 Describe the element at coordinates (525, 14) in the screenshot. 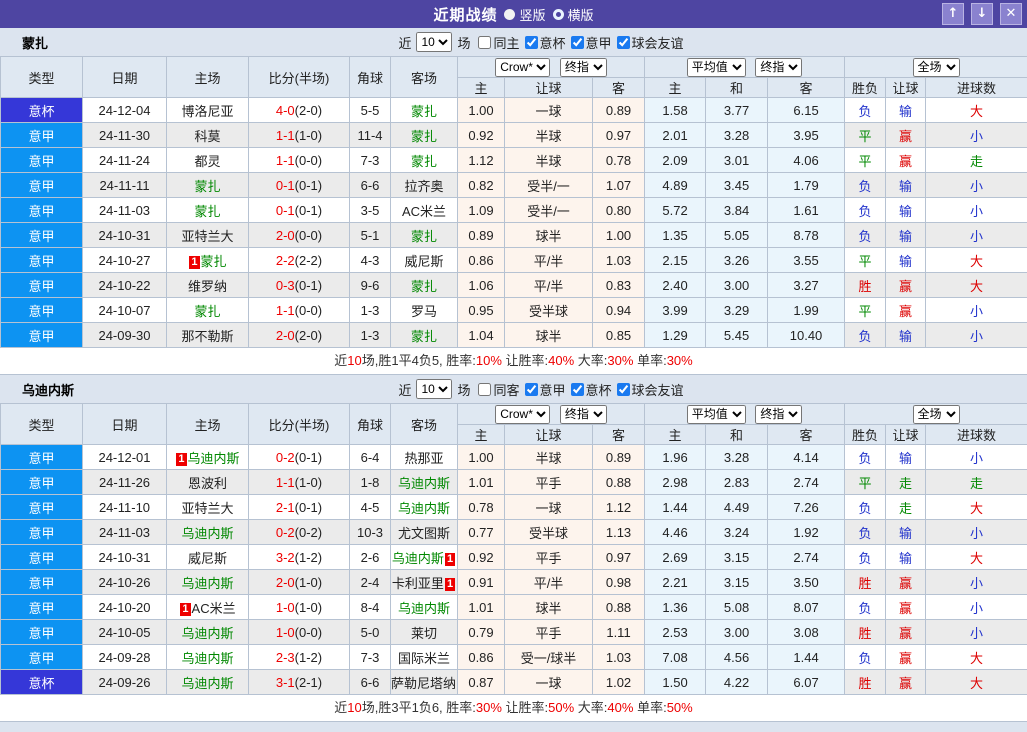

I see `layout-vertical-radio: 竖版` at that location.